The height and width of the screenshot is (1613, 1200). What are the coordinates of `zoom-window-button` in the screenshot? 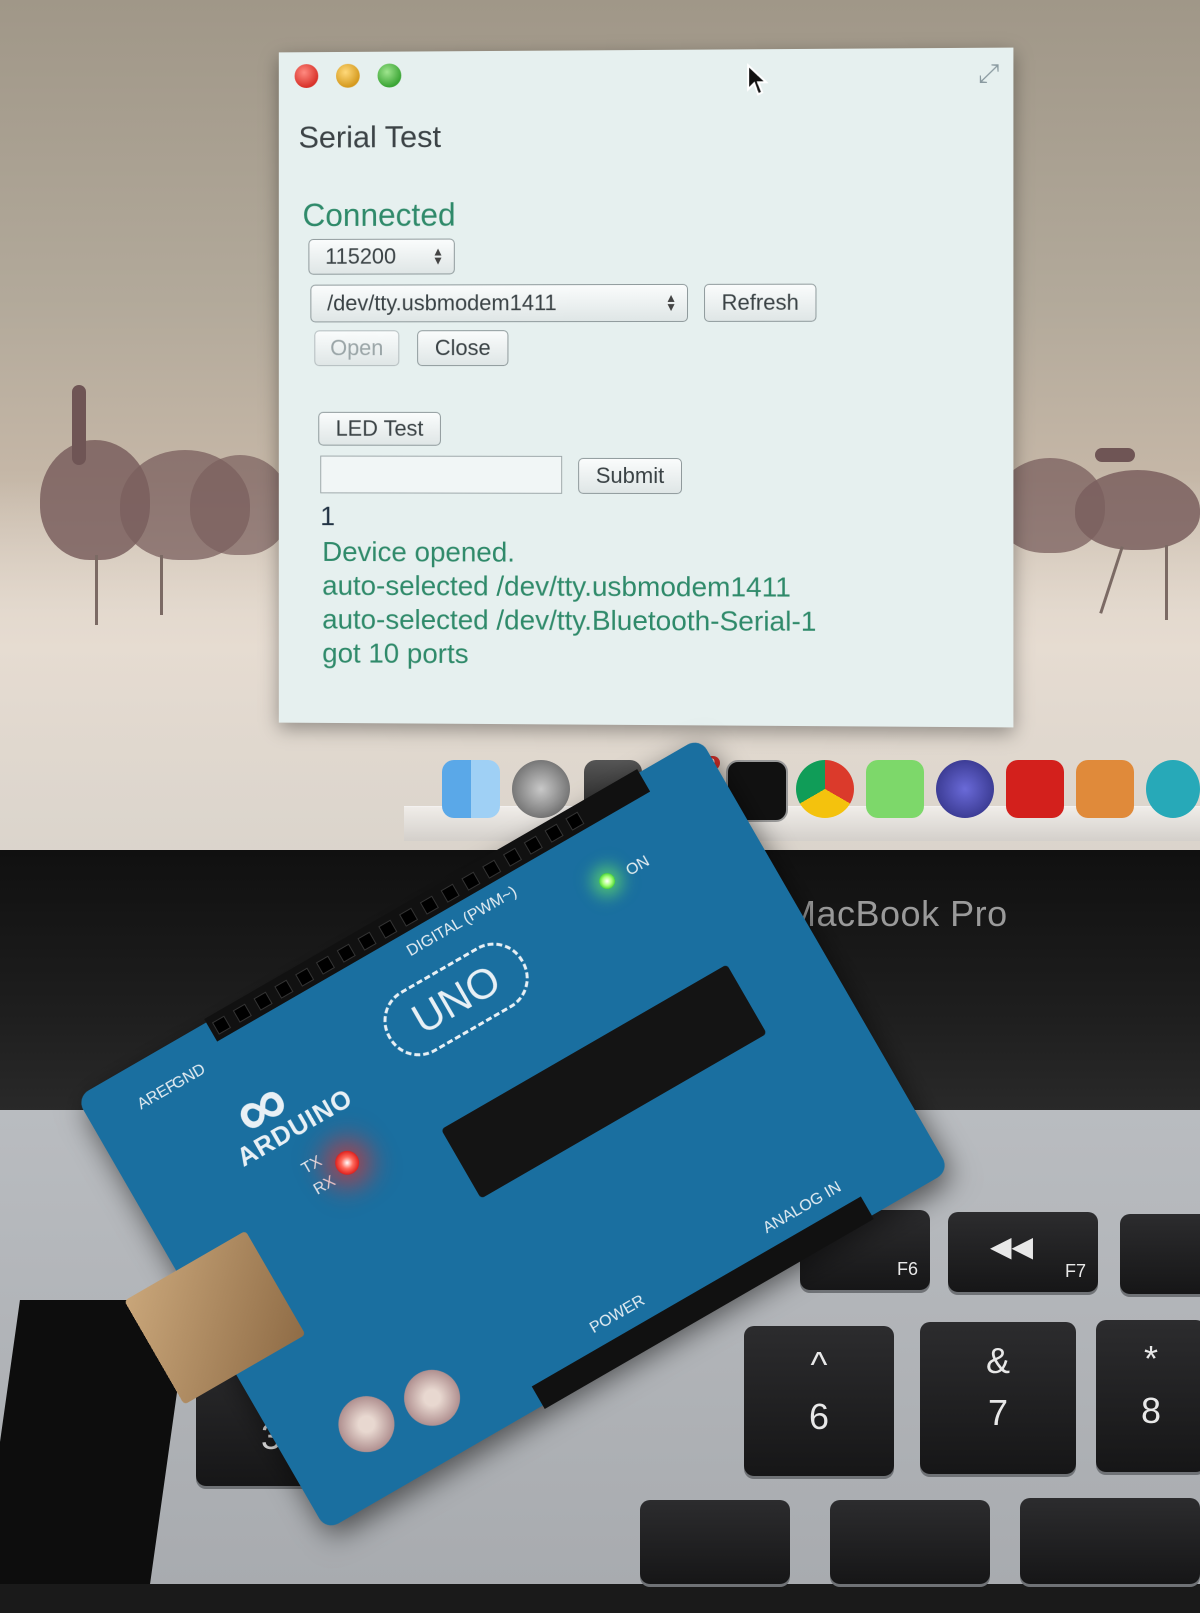 It's located at (389, 75).